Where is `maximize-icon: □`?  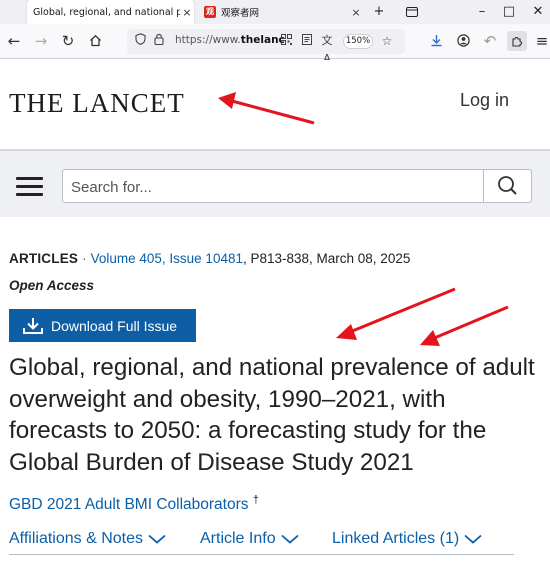 maximize-icon: □ is located at coordinates (509, 12).